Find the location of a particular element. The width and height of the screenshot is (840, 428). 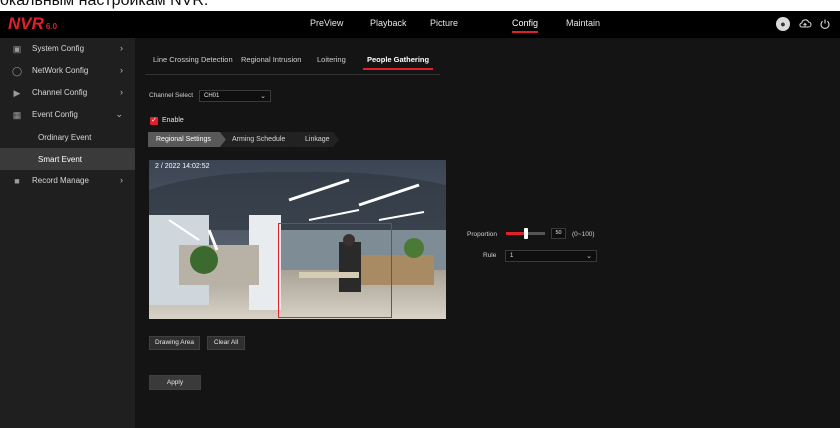

calendar-icon: ▦ is located at coordinates (17, 115).